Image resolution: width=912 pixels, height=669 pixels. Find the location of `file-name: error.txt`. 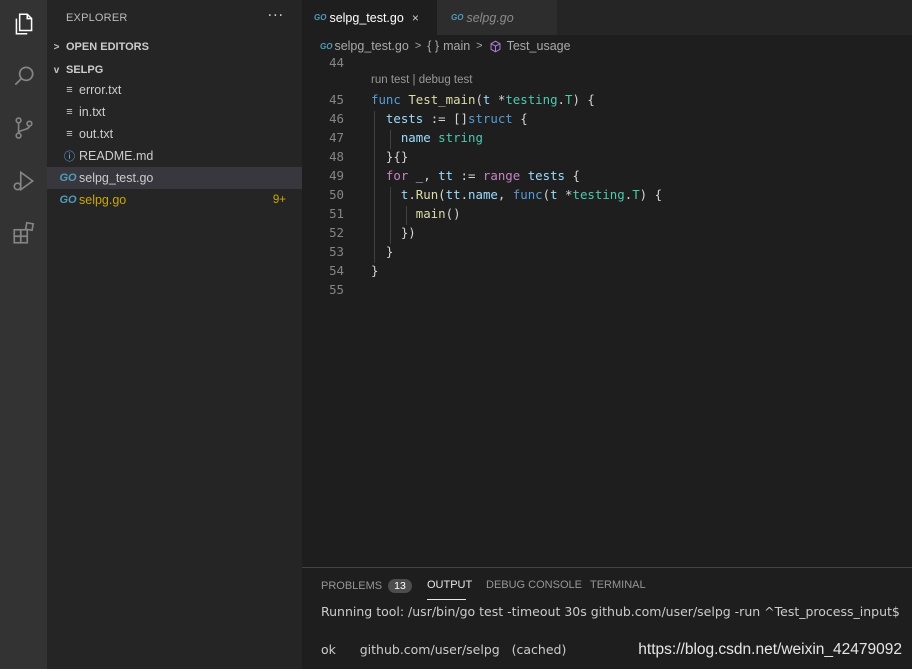

file-name: error.txt is located at coordinates (100, 90).